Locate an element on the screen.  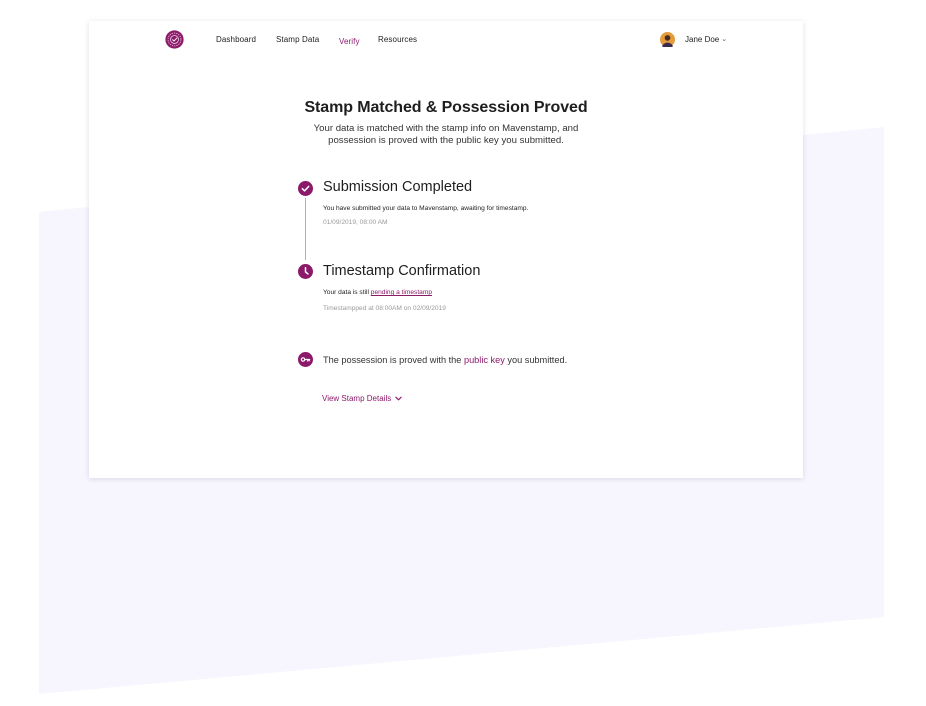
avatar is located at coordinates (667, 39).